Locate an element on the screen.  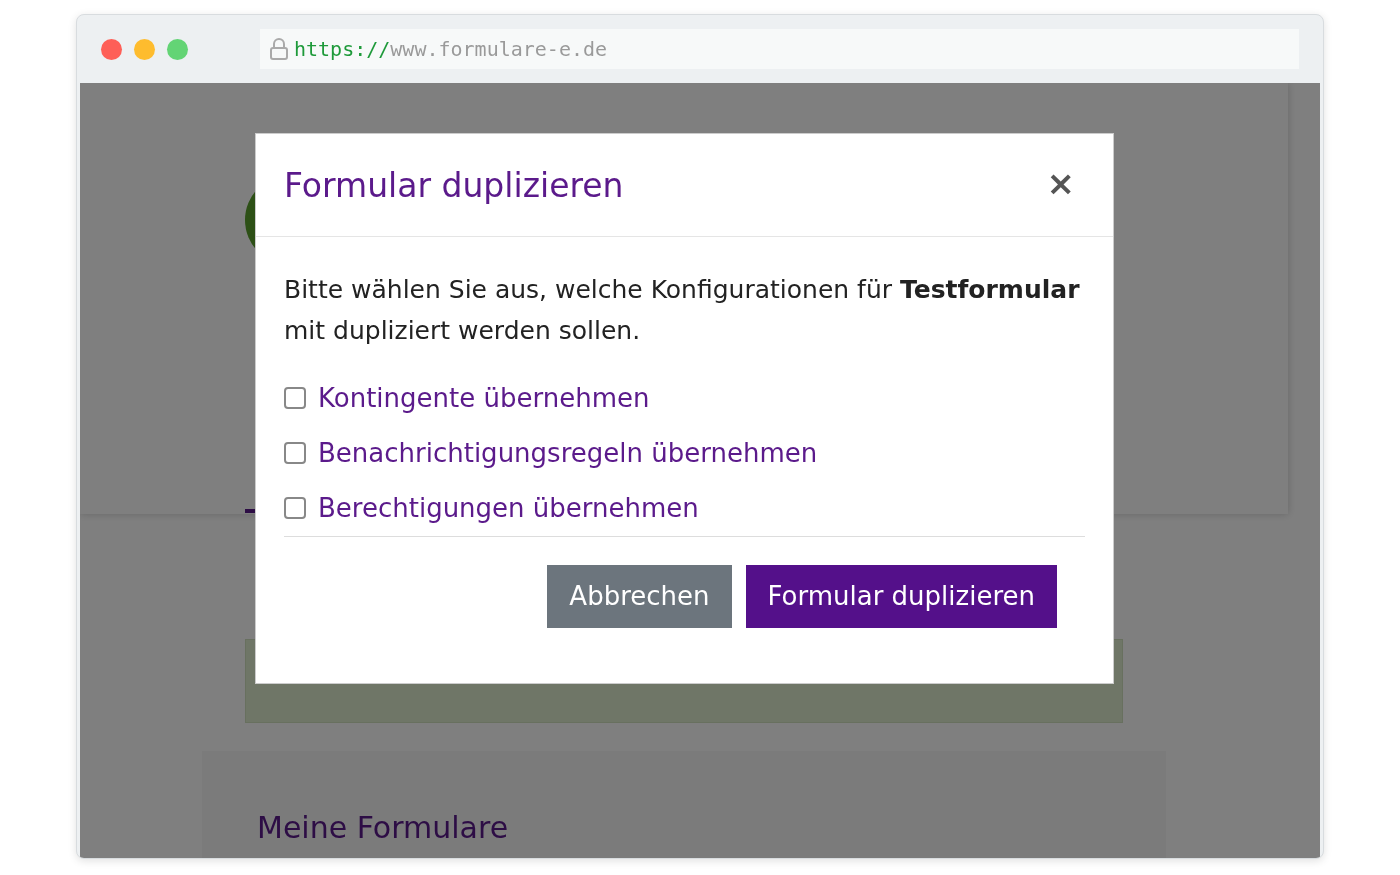
intro-text: Bitte wählen Sie aus, welche Konfigurationen für Testformular mit dupliziert werden sollen. is located at coordinates (682, 310).